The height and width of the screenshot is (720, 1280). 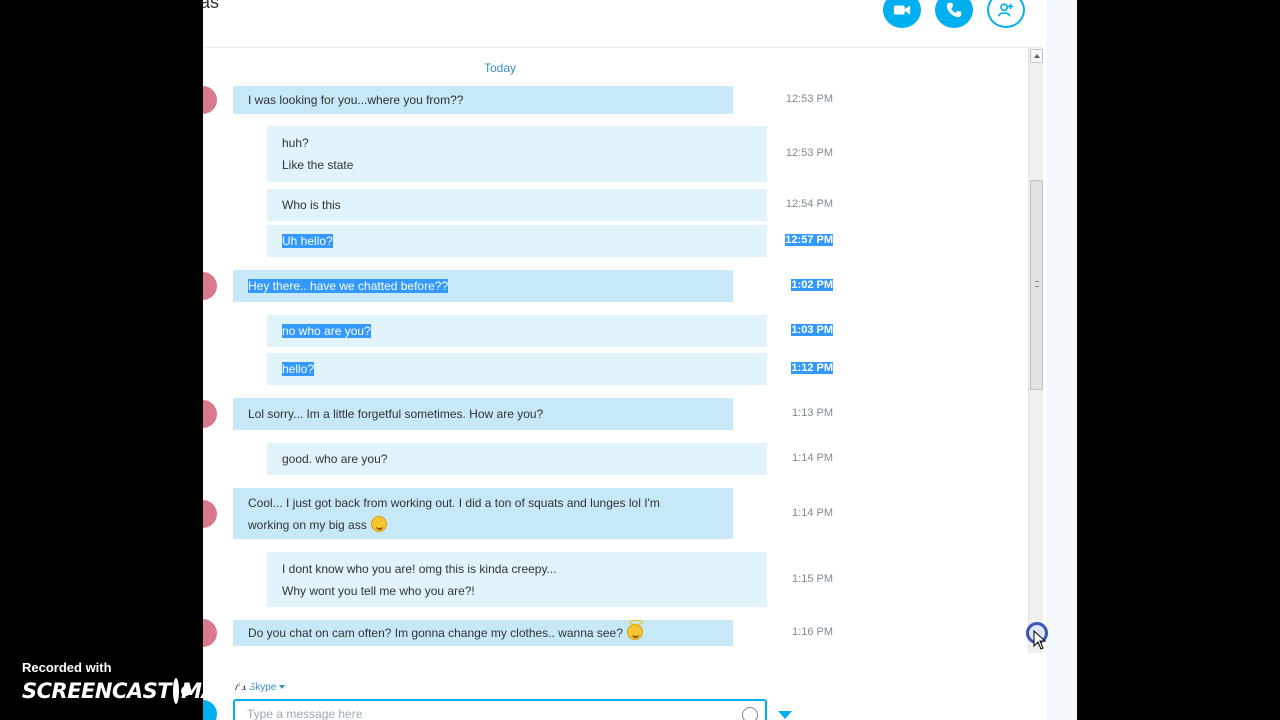 I want to click on outgoing-message: hello?, so click(x=517, y=369).